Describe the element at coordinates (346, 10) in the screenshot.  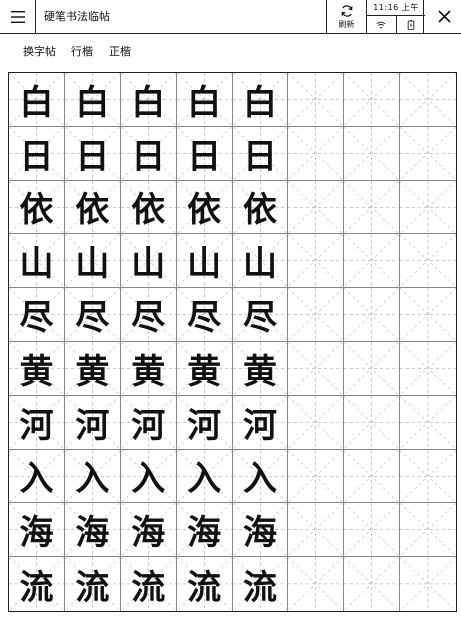
I see `refresh-icon` at that location.